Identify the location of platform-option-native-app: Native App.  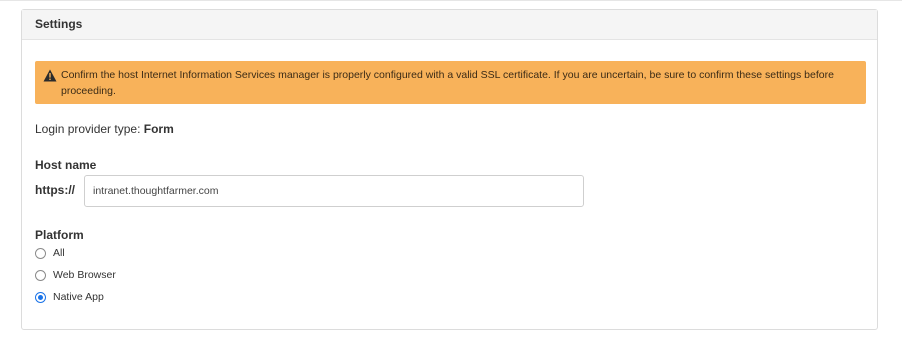
(69, 297).